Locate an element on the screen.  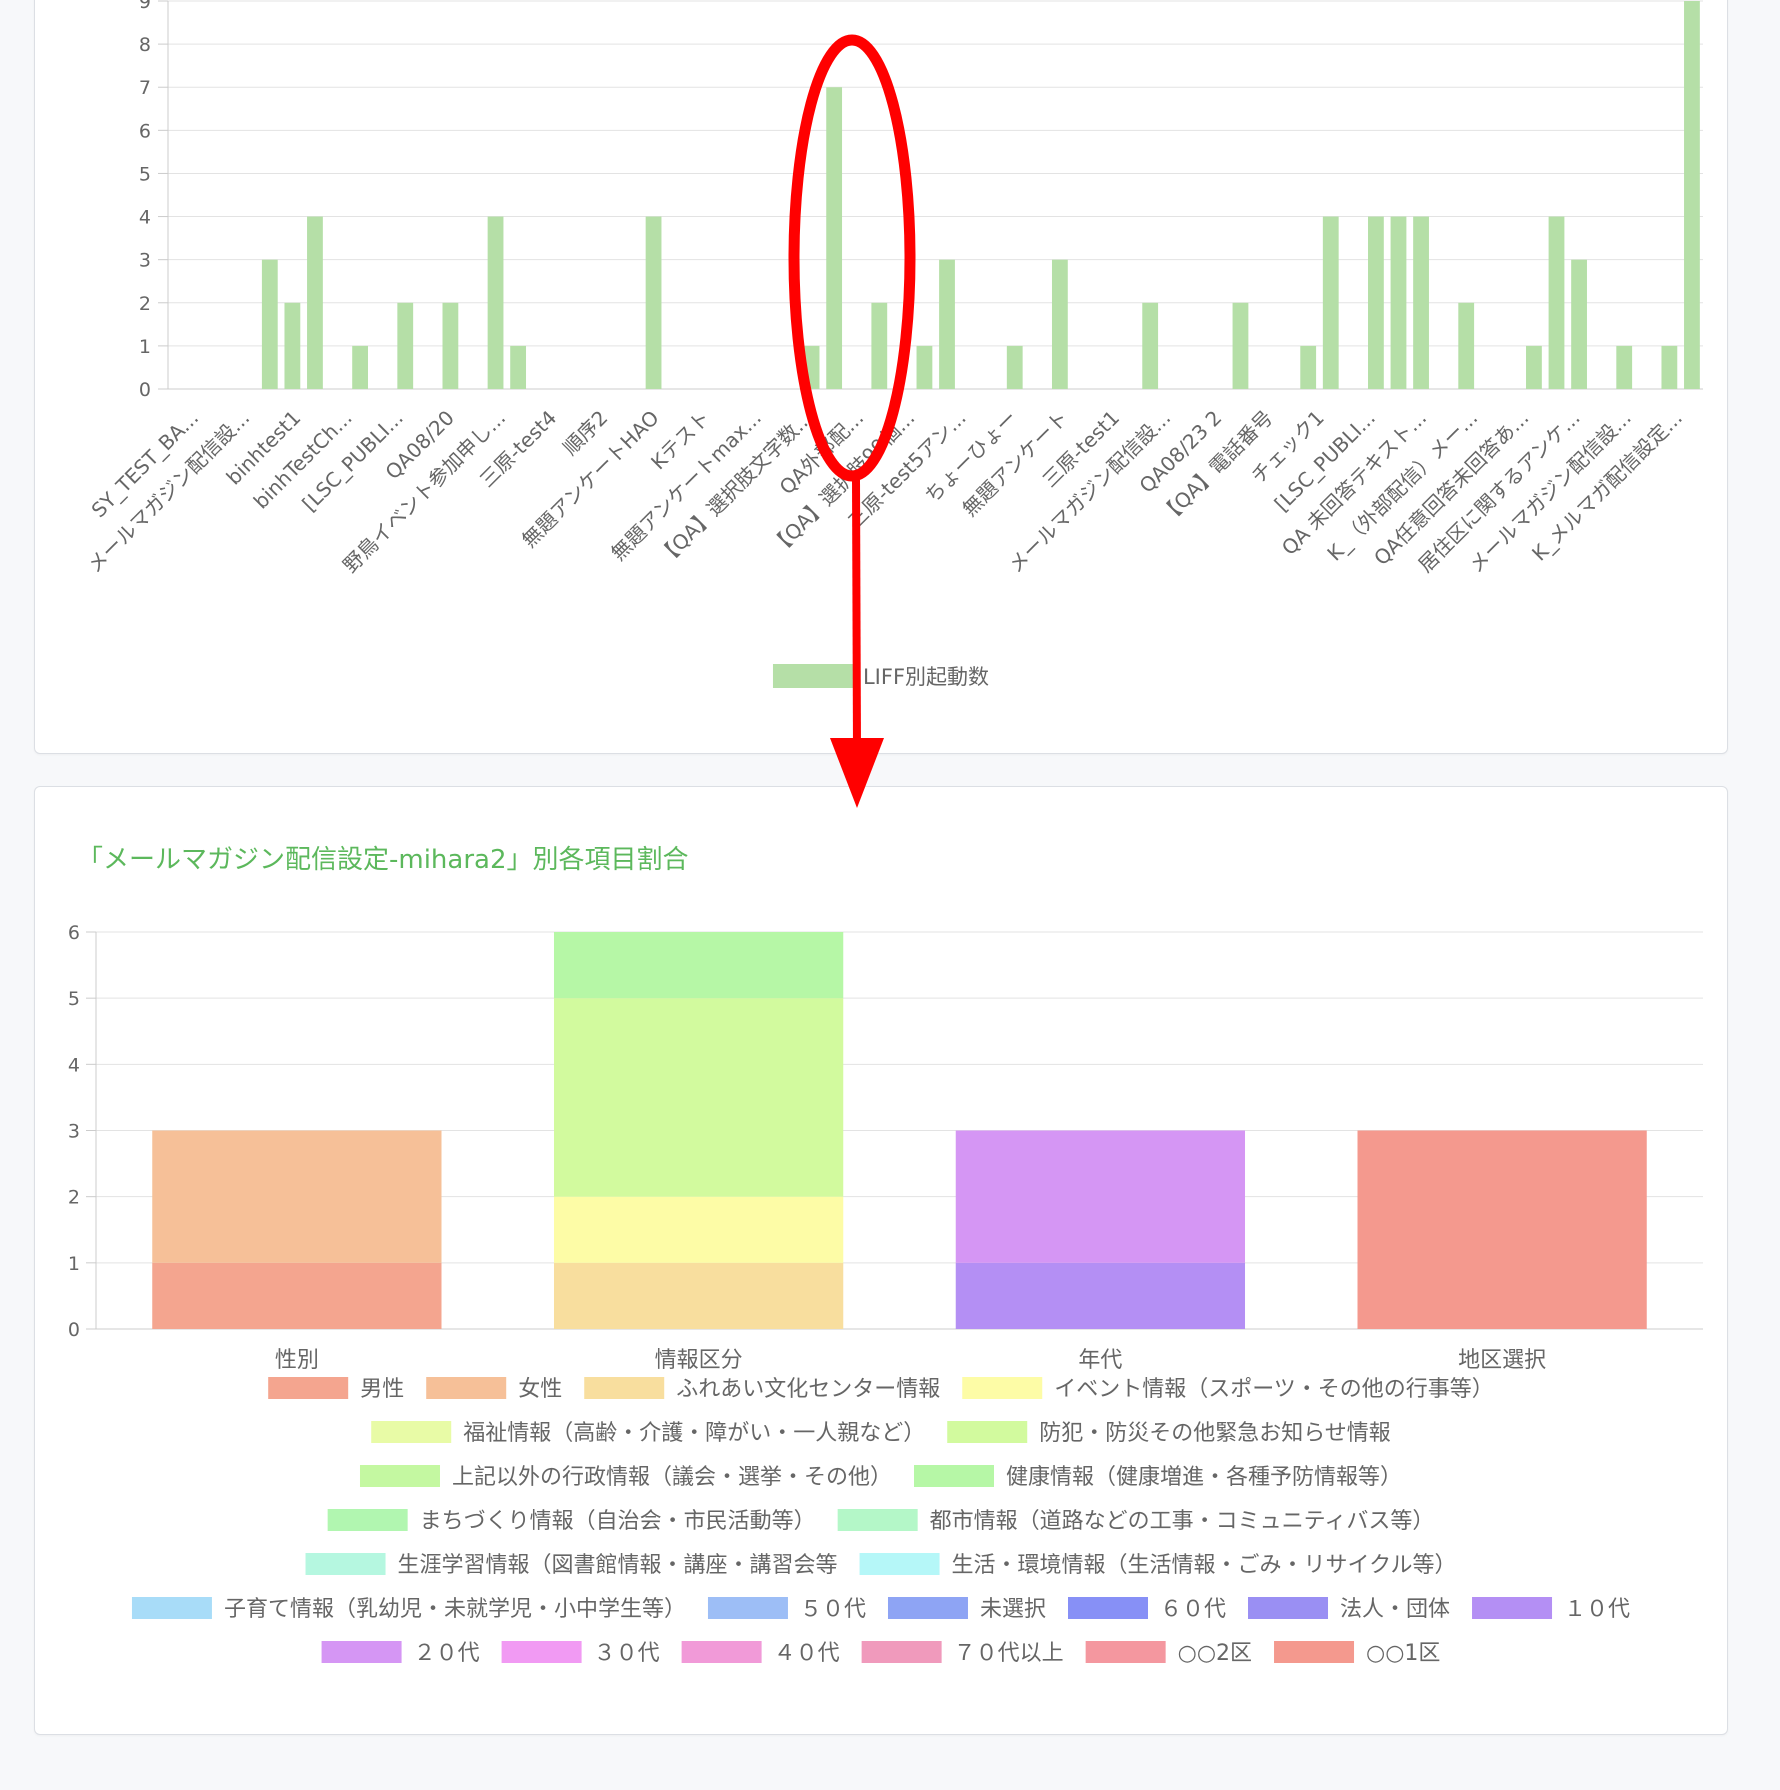
y-tick-label: 4 is located at coordinates (145, 218).